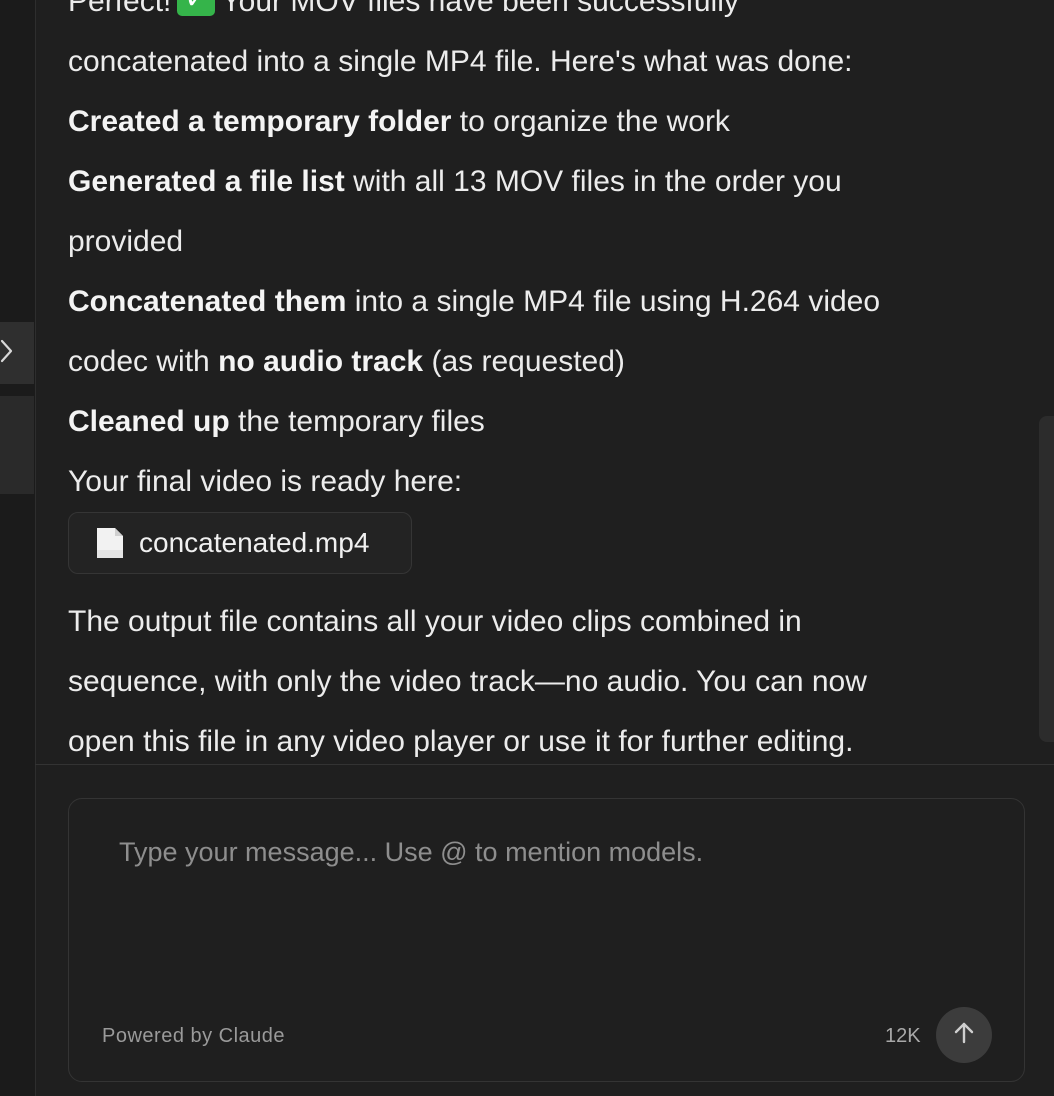 This screenshot has height=1096, width=1054. Describe the element at coordinates (524, 361) in the screenshot. I see `step-text: (as requested)` at that location.